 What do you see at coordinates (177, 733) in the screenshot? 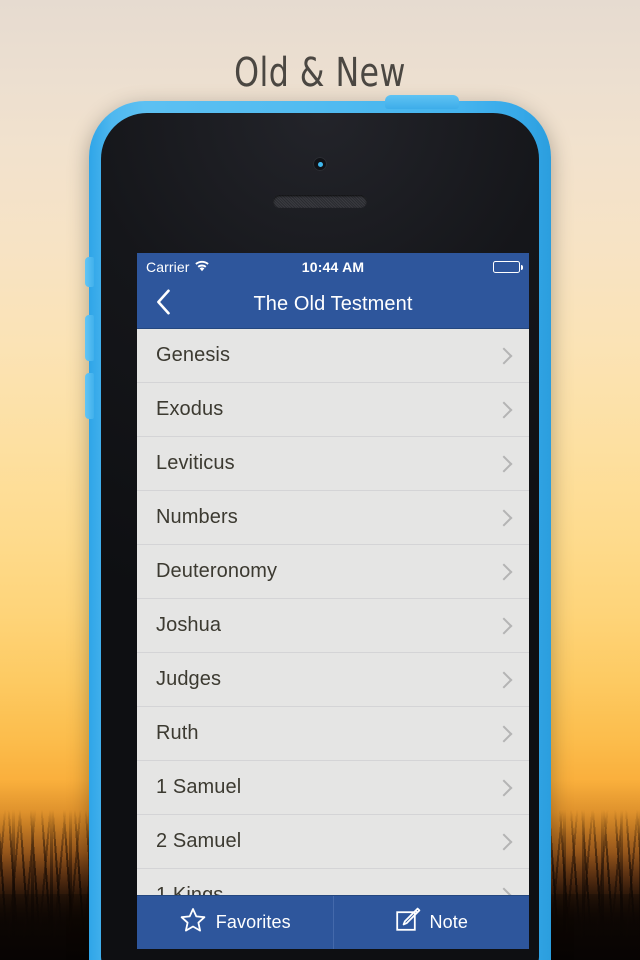
I see `list-item-label: Ruth` at bounding box center [177, 733].